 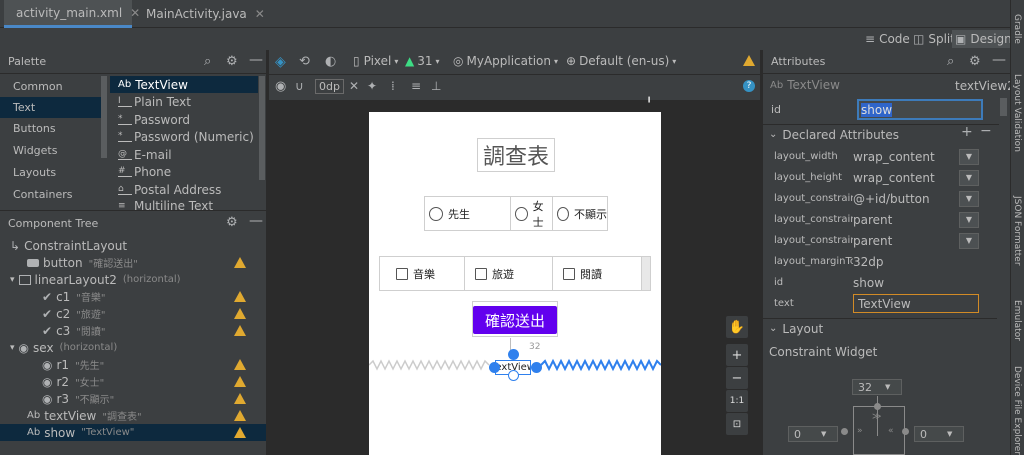 I want to click on layout-section-header: ⌄ Layout, so click(x=880, y=328).